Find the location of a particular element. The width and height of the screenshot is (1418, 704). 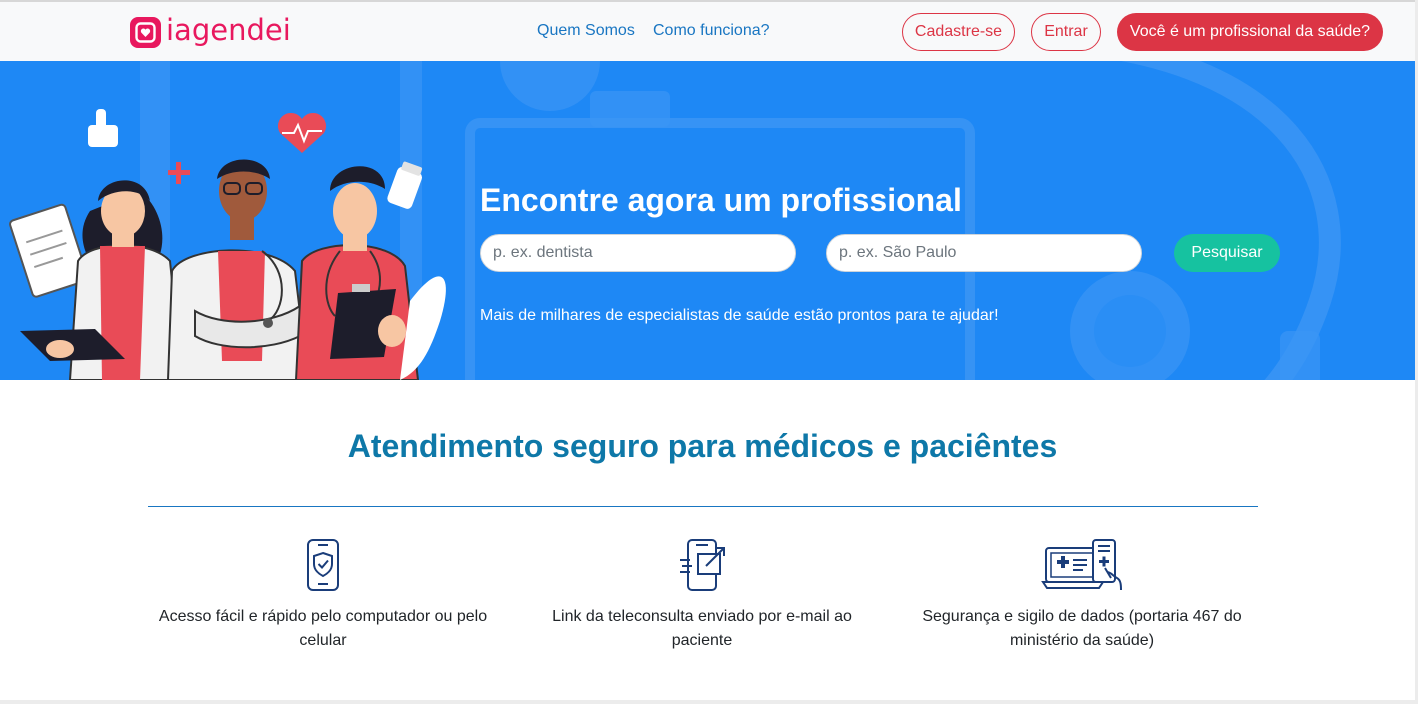

location-search-input is located at coordinates (984, 253).